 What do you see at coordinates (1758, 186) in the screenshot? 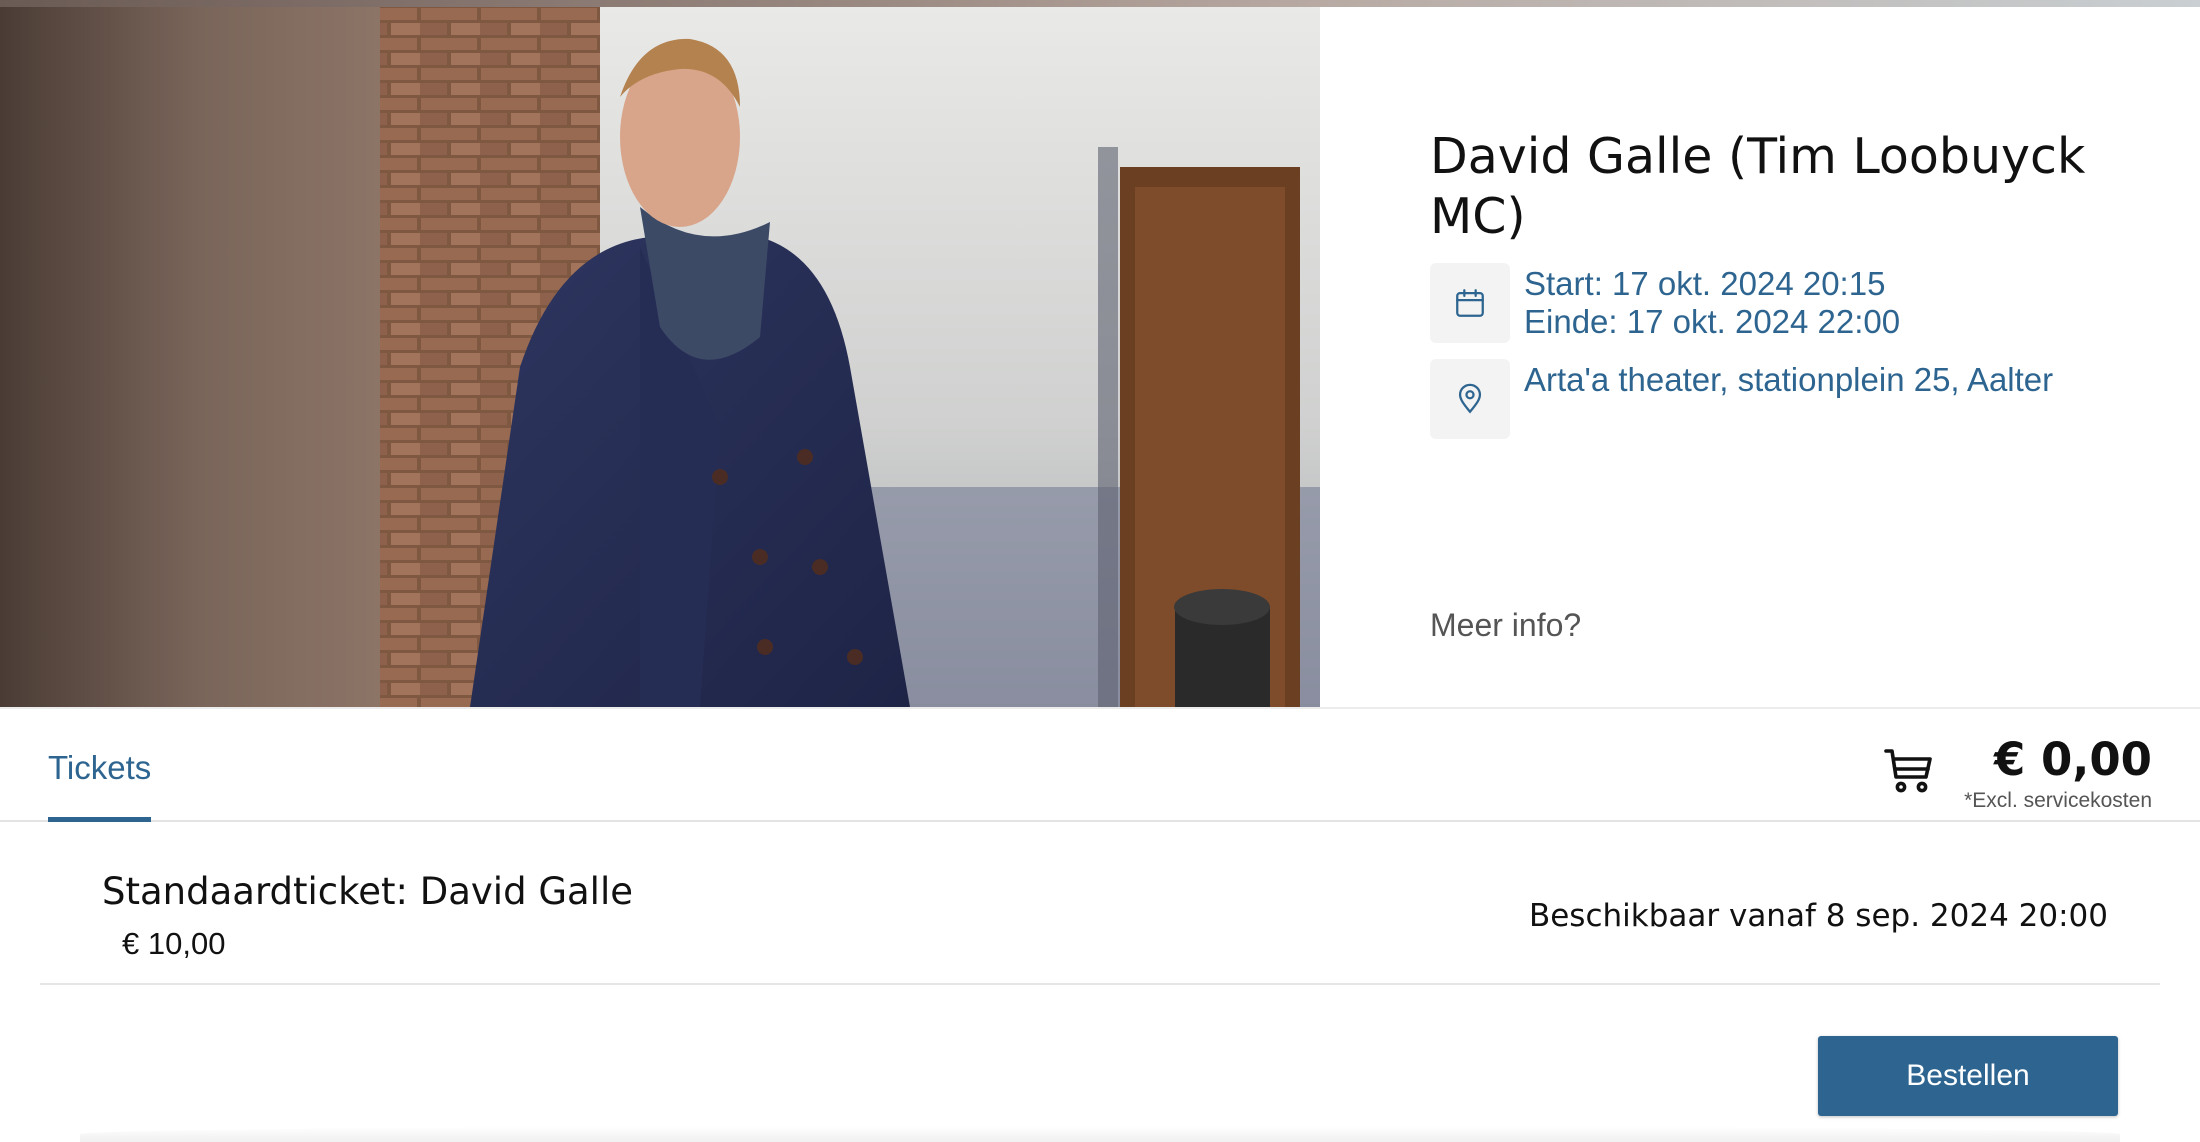
I see `event-title: David Galle (Tim Loobuyck MC)` at bounding box center [1758, 186].